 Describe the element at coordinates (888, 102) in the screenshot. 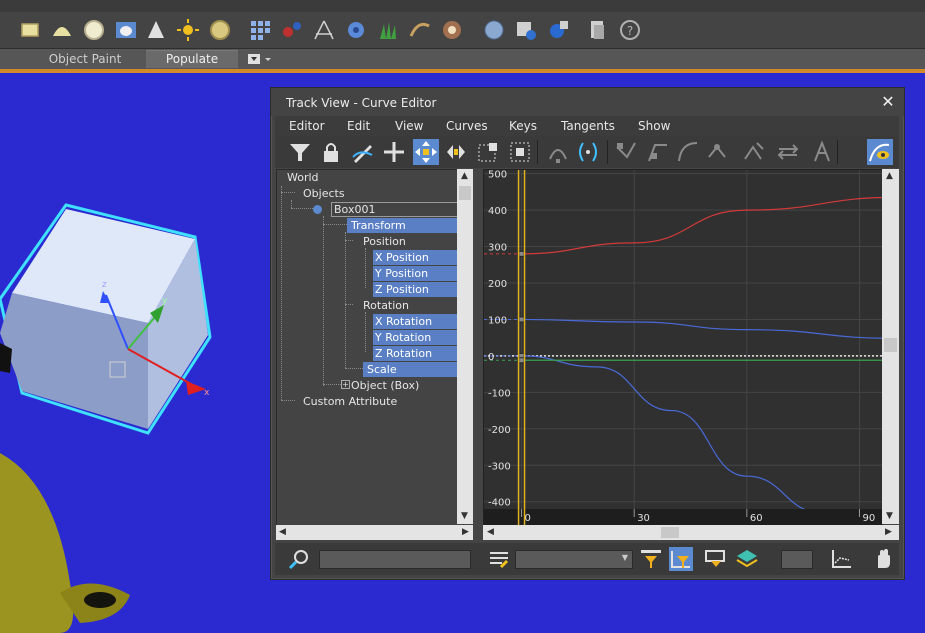

I see `close-icon: ✕` at that location.